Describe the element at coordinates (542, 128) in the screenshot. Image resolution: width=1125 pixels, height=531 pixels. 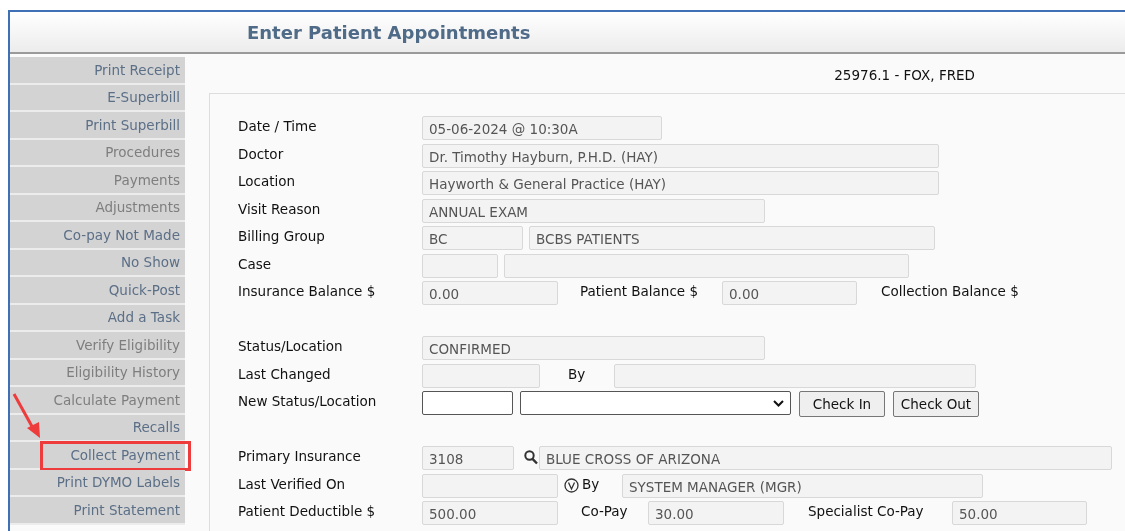
I see `text-field: 05-06-2024 @ 10:30A` at that location.